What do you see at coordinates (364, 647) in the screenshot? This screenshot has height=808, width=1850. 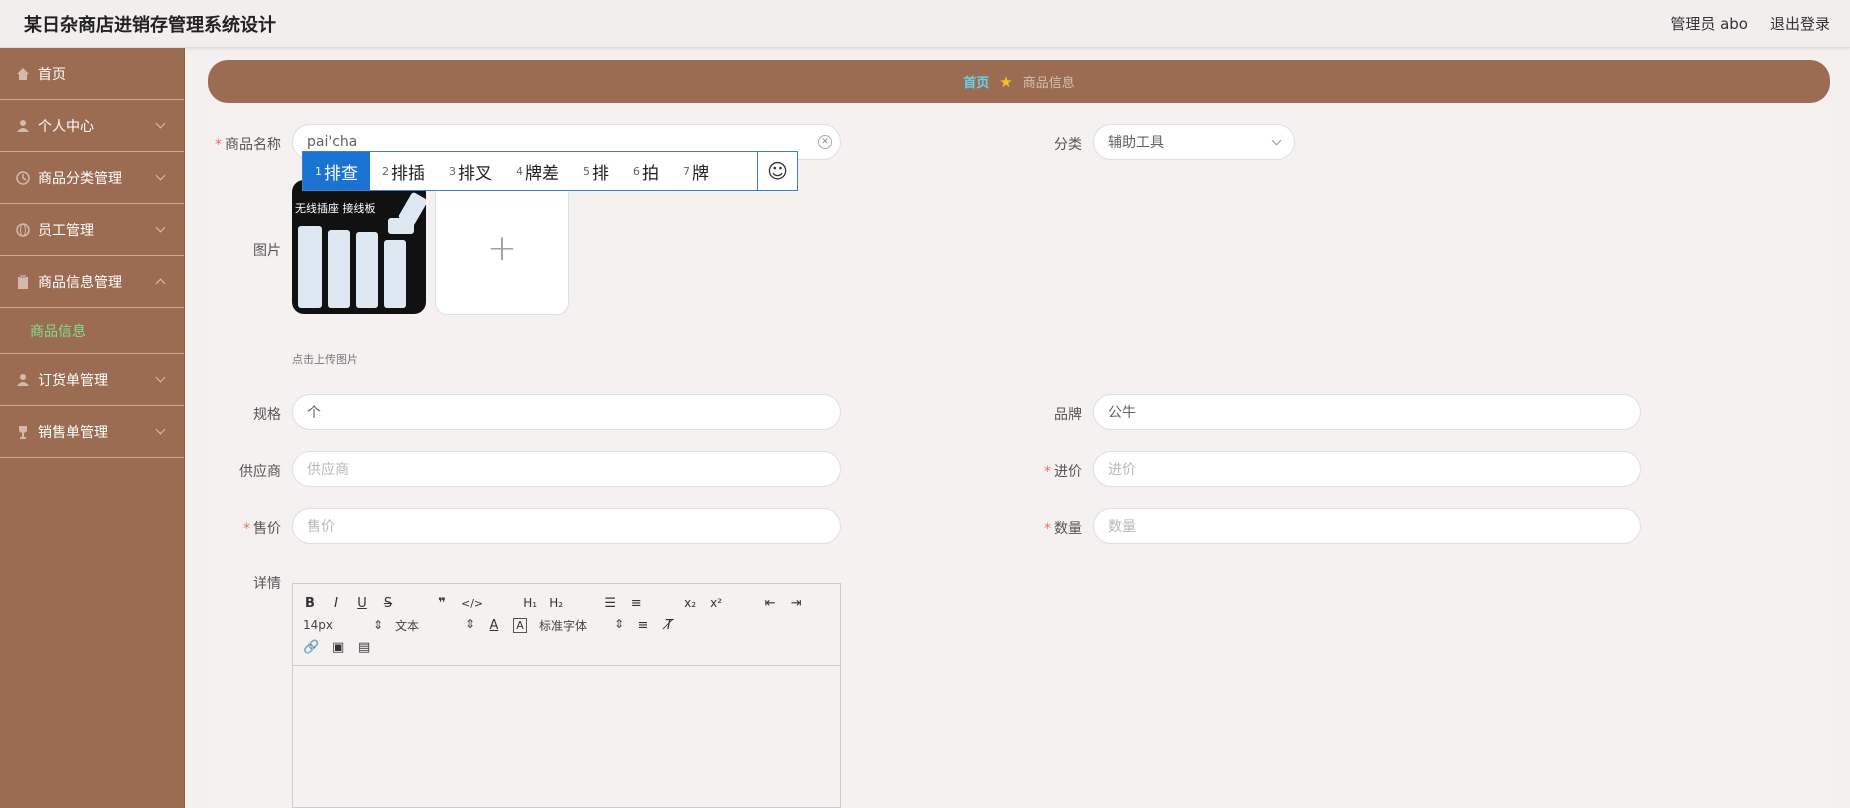 I see `video-icon: ▤` at bounding box center [364, 647].